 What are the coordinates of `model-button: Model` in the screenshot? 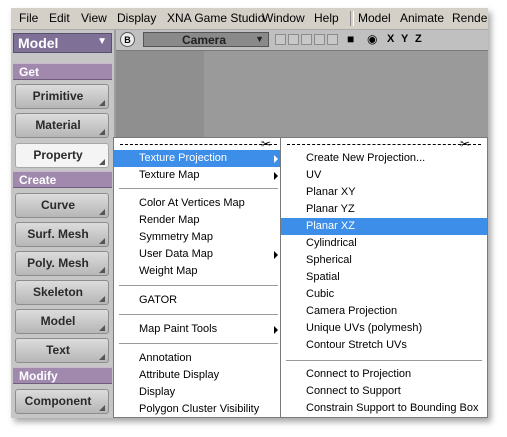 It's located at (62, 321).